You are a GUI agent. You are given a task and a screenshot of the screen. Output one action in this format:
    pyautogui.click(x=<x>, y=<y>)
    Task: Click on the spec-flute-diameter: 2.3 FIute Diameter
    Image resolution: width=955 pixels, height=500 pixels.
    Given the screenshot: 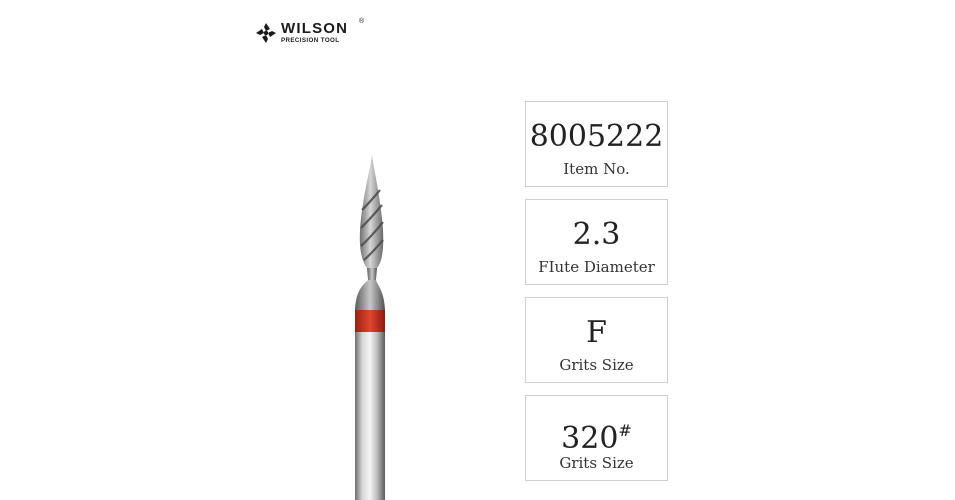 What is the action you would take?
    pyautogui.click(x=596, y=242)
    